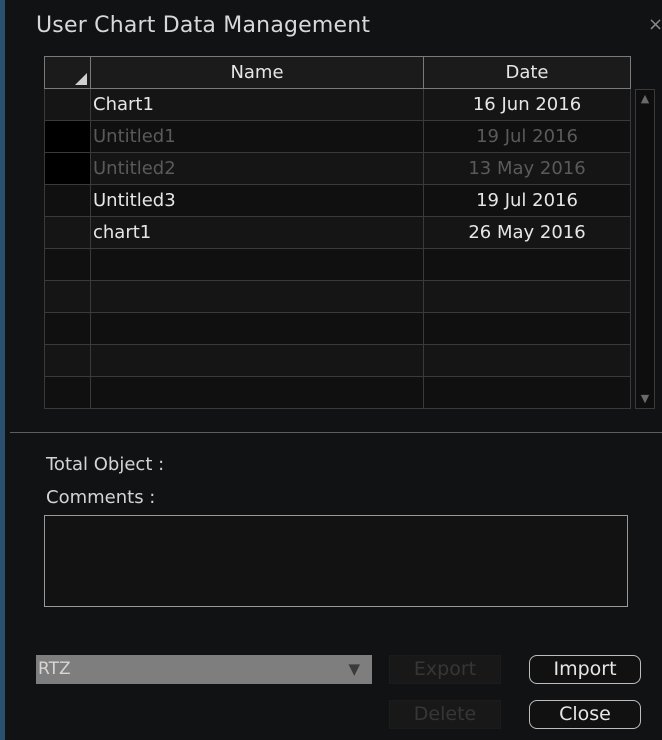  Describe the element at coordinates (445, 714) in the screenshot. I see `delete-button: Delete` at that location.